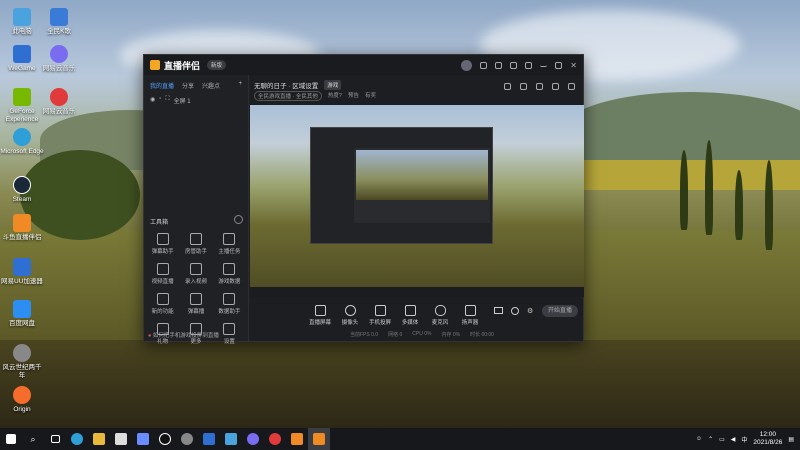 Image resolution: width=800 pixels, height=450 pixels. Describe the element at coordinates (165, 439) in the screenshot. I see `taskbar-dell` at that location.